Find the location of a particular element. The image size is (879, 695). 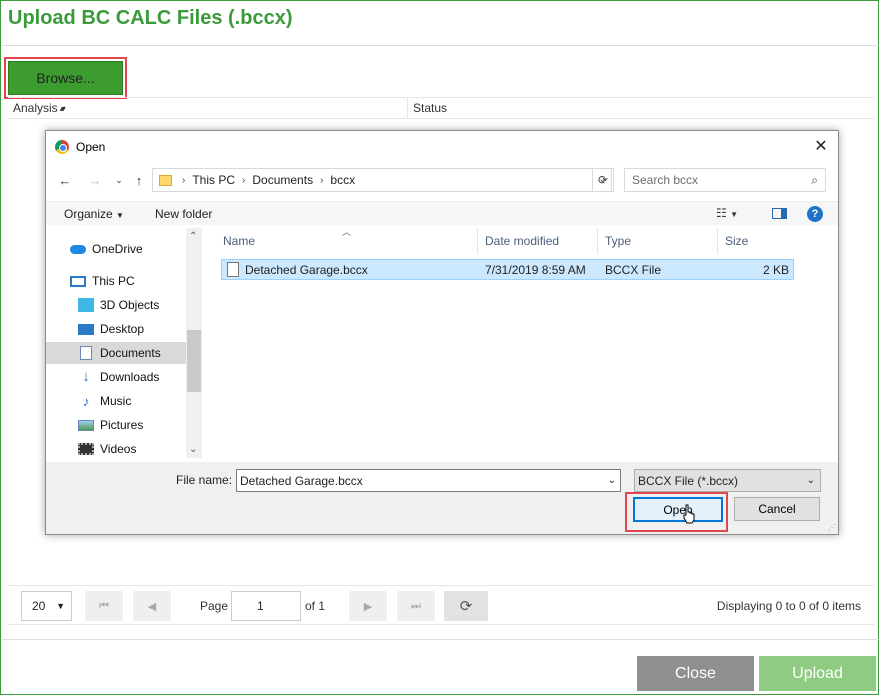

search-icon: ⌕ is located at coordinates (814, 180).